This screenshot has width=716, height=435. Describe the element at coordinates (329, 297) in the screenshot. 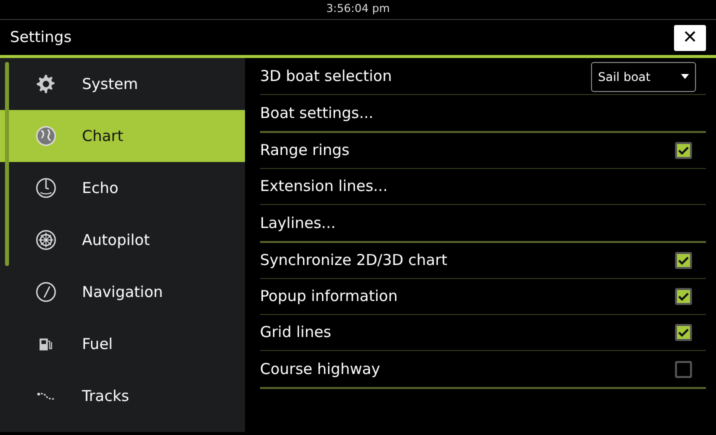

I see `setting-label: Popup information` at that location.